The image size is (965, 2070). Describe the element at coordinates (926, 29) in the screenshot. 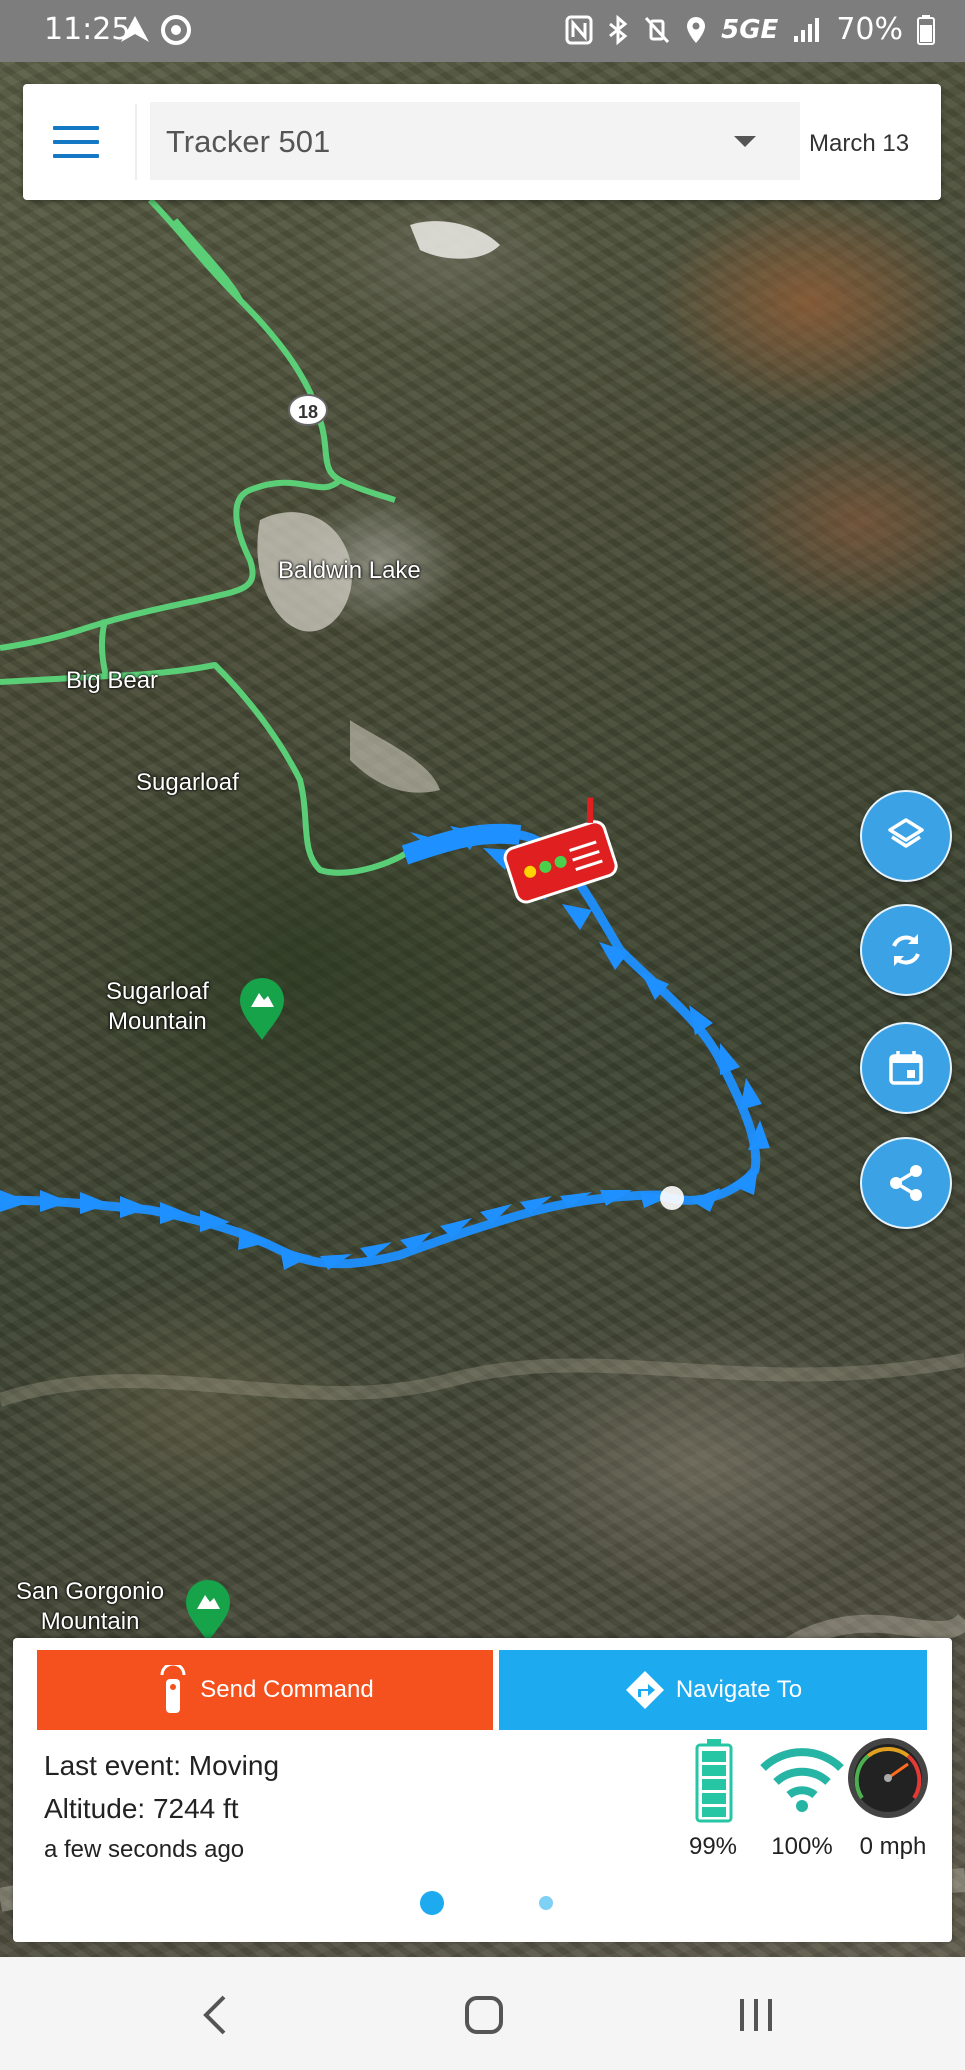

I see `battery-icon` at that location.